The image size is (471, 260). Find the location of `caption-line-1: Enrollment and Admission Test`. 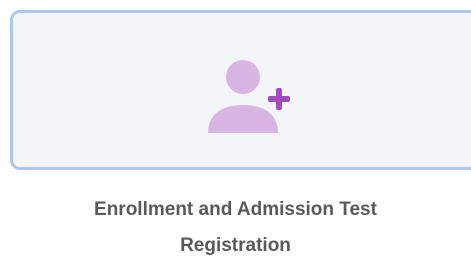

caption-line-1: Enrollment and Admission Test is located at coordinates (235, 209).